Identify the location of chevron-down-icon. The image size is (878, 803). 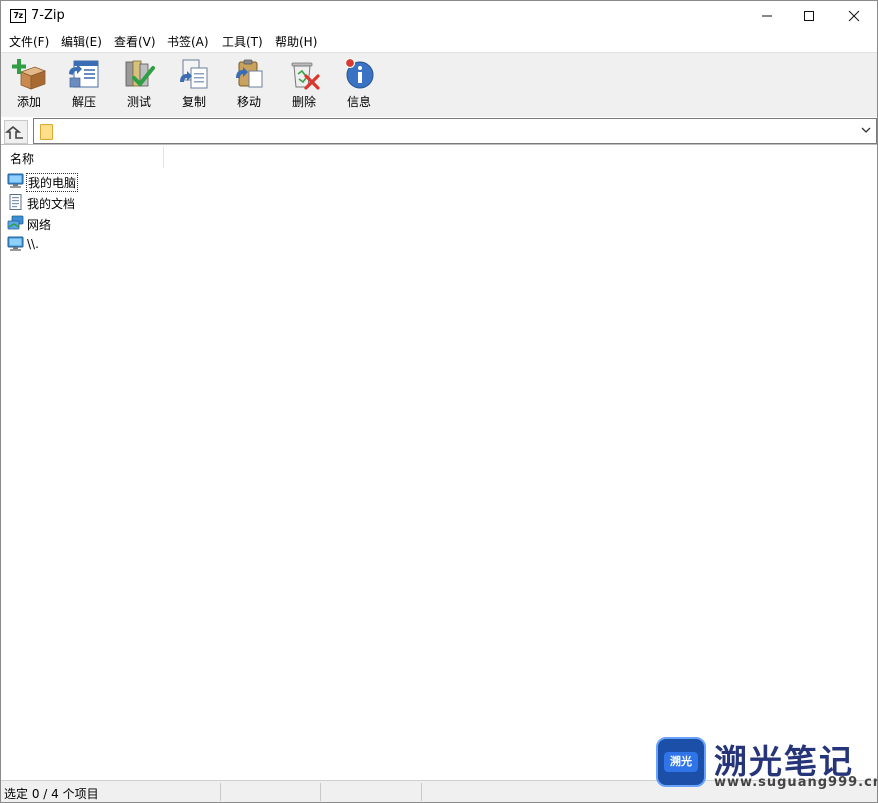
(866, 130).